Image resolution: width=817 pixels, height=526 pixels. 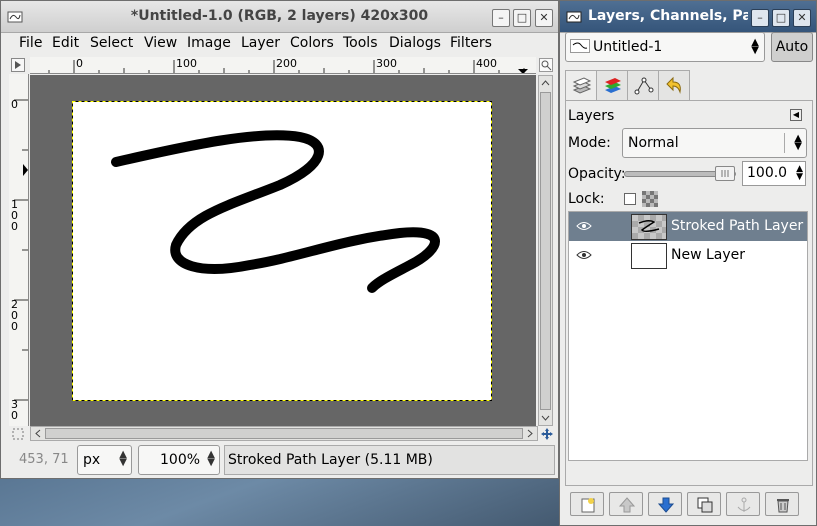 What do you see at coordinates (665, 47) in the screenshot?
I see `image-selector: Untitled-1 ▲ ▼` at bounding box center [665, 47].